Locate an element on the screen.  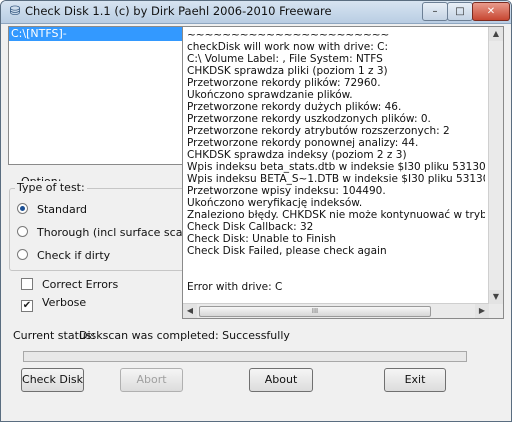
about-button: About is located at coordinates (281, 380).